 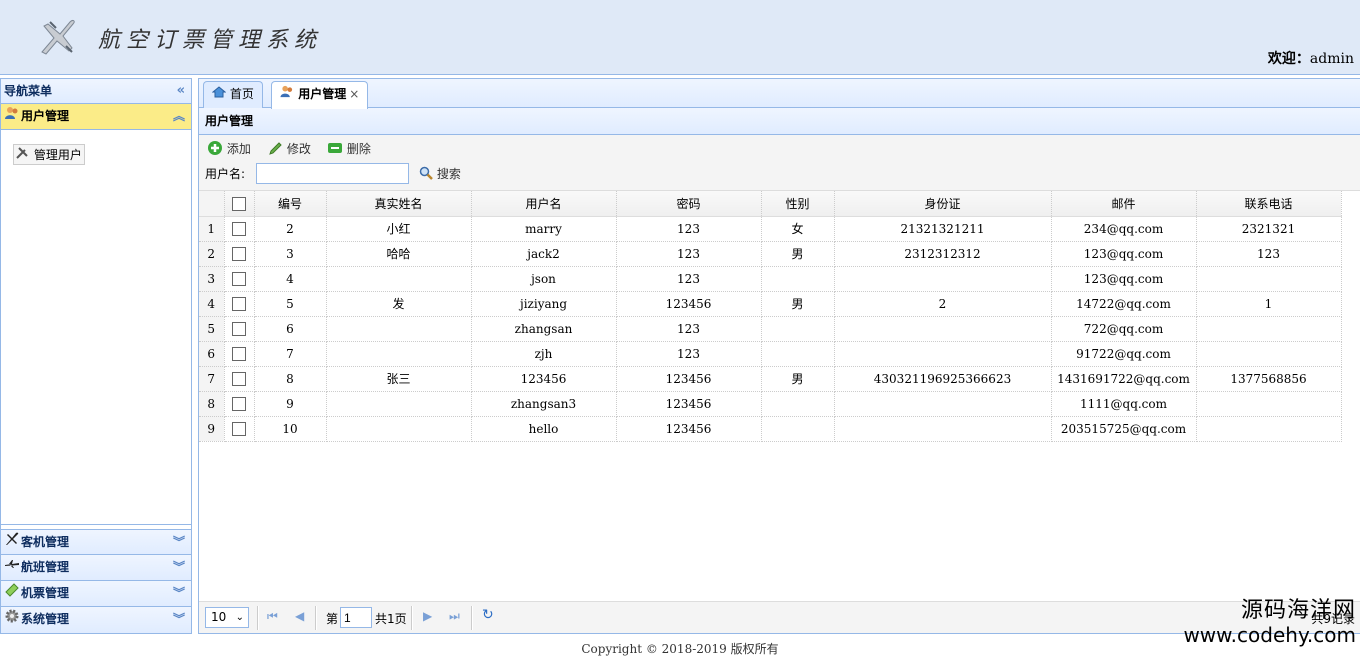 What do you see at coordinates (1269, 635) in the screenshot?
I see `watermark-line2: www.codehy.com` at bounding box center [1269, 635].